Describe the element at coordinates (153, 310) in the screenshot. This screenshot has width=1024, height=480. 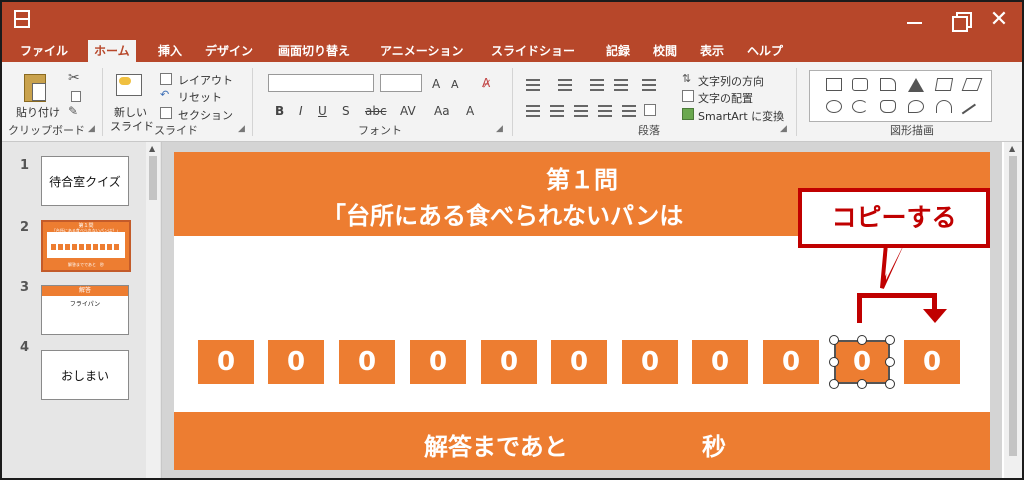
I see `thumbnail-scrollbar: ▲` at that location.